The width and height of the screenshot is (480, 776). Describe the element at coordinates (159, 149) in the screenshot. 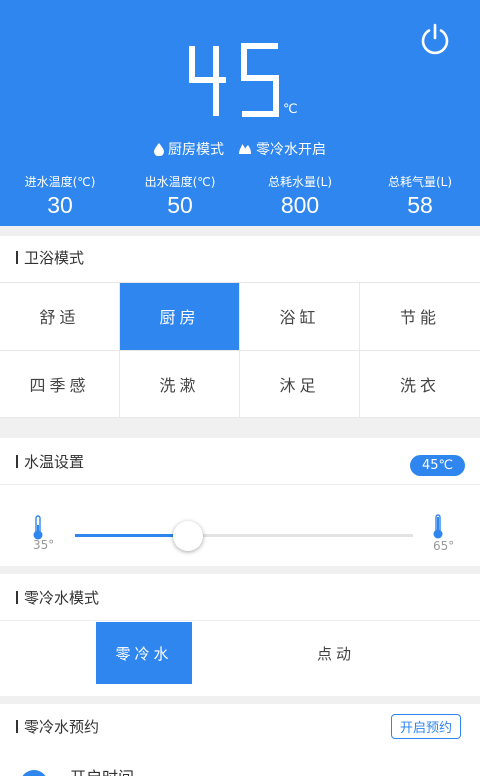

I see `water-drop-icon` at that location.